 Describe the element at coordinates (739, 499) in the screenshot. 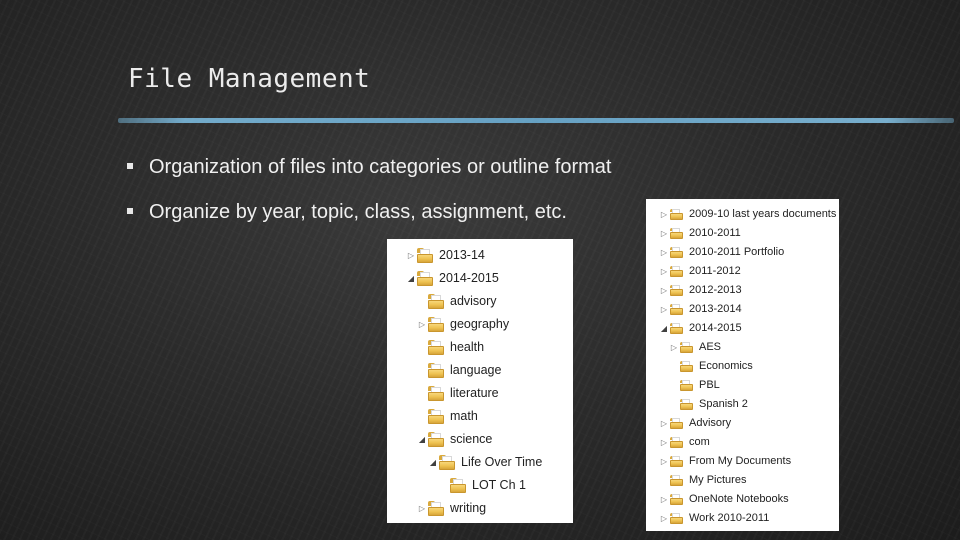

I see `folder-label: OneNote Notebooks` at that location.